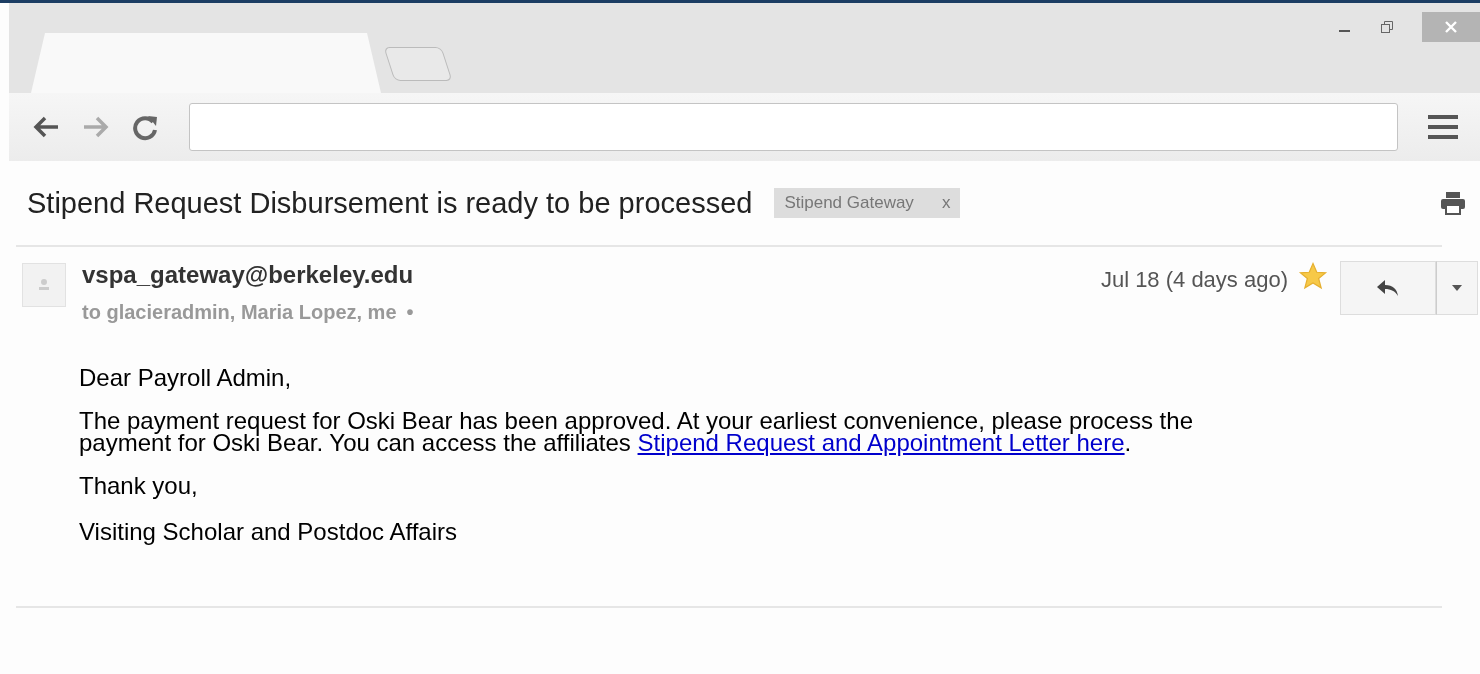 This screenshot has height=674, width=1480. I want to click on caret-icon, so click(1457, 288).